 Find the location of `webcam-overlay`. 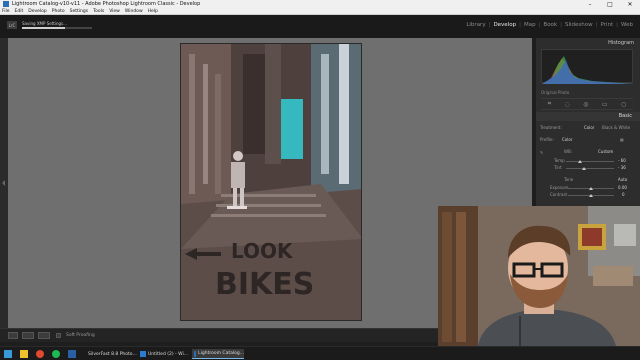

webcam-overlay is located at coordinates (539, 276).